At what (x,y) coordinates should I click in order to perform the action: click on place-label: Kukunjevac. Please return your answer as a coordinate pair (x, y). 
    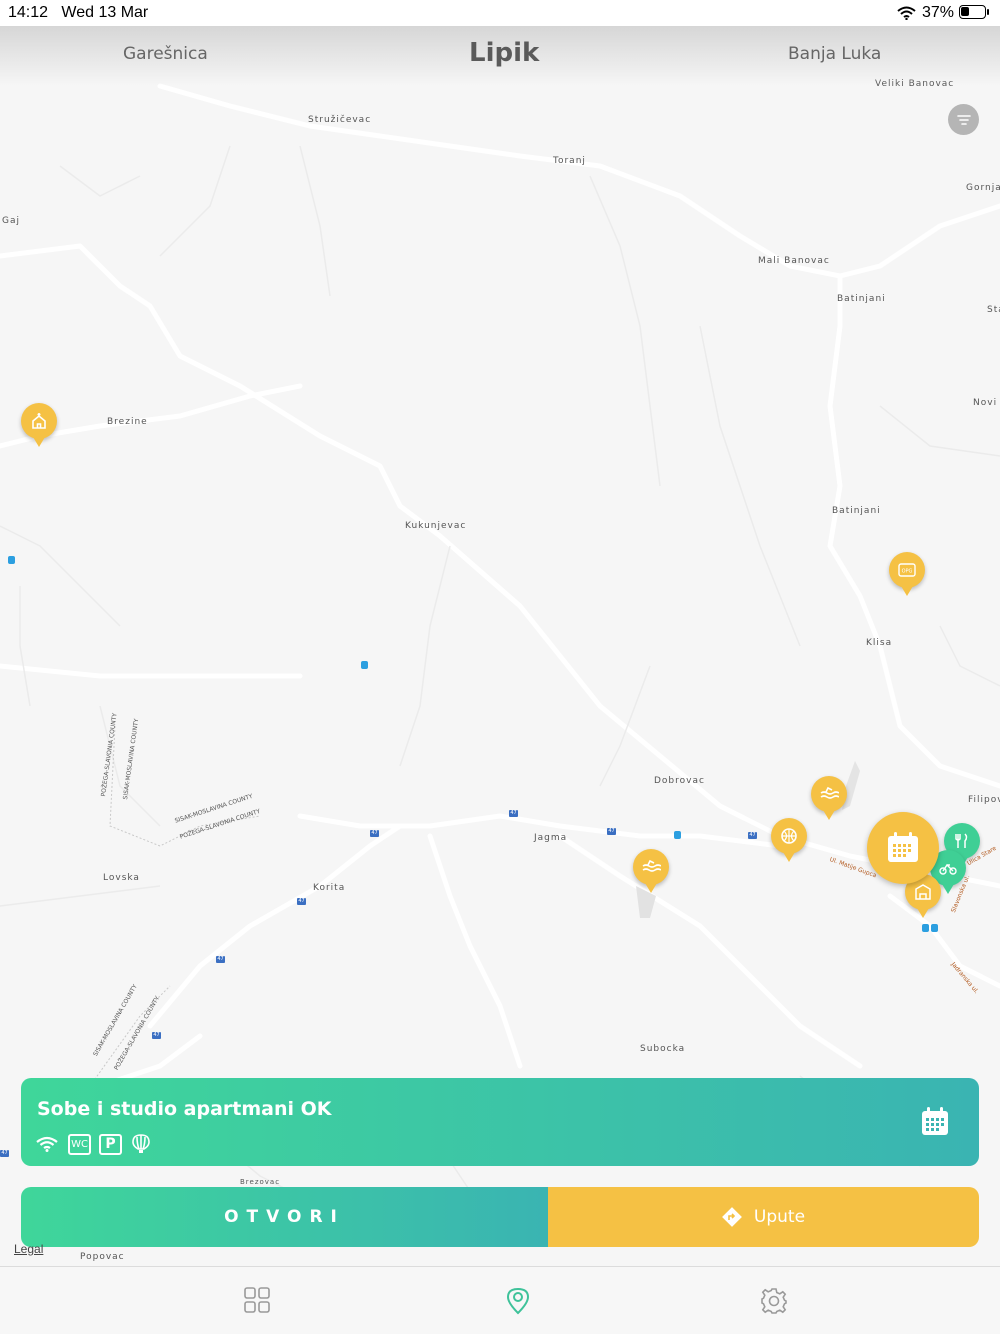
    Looking at the image, I should click on (436, 526).